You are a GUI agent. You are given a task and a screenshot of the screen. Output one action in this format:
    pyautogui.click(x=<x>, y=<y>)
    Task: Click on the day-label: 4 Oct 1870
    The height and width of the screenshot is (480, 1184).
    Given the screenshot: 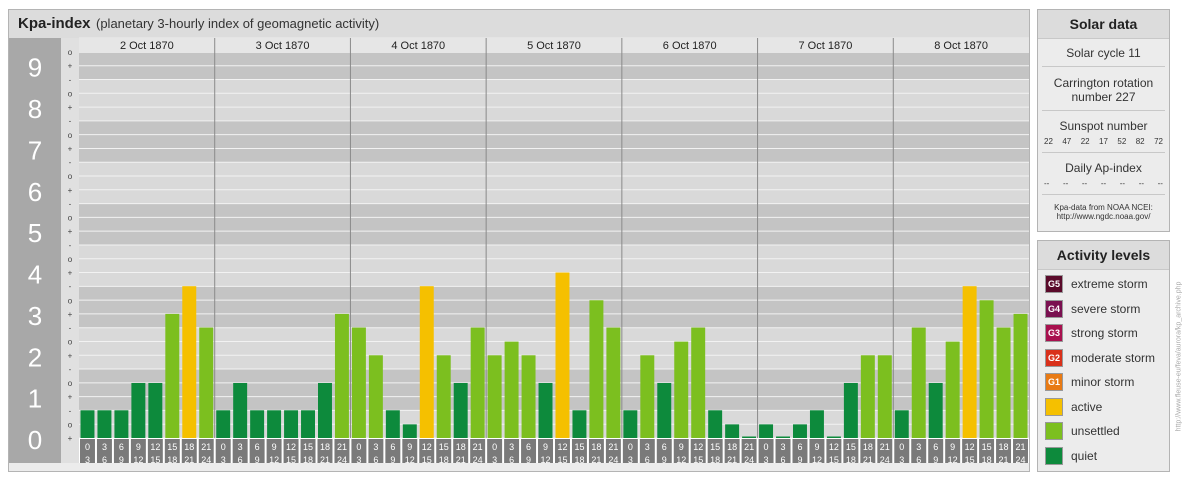 What is the action you would take?
    pyautogui.click(x=418, y=46)
    